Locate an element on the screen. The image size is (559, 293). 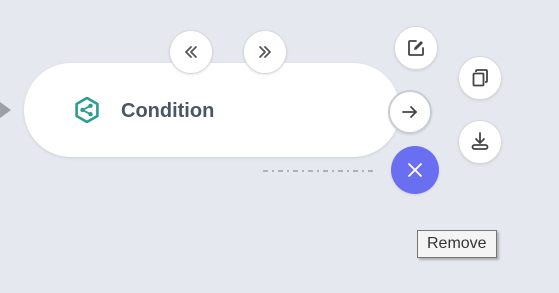
connector-dashed-line is located at coordinates (318, 171).